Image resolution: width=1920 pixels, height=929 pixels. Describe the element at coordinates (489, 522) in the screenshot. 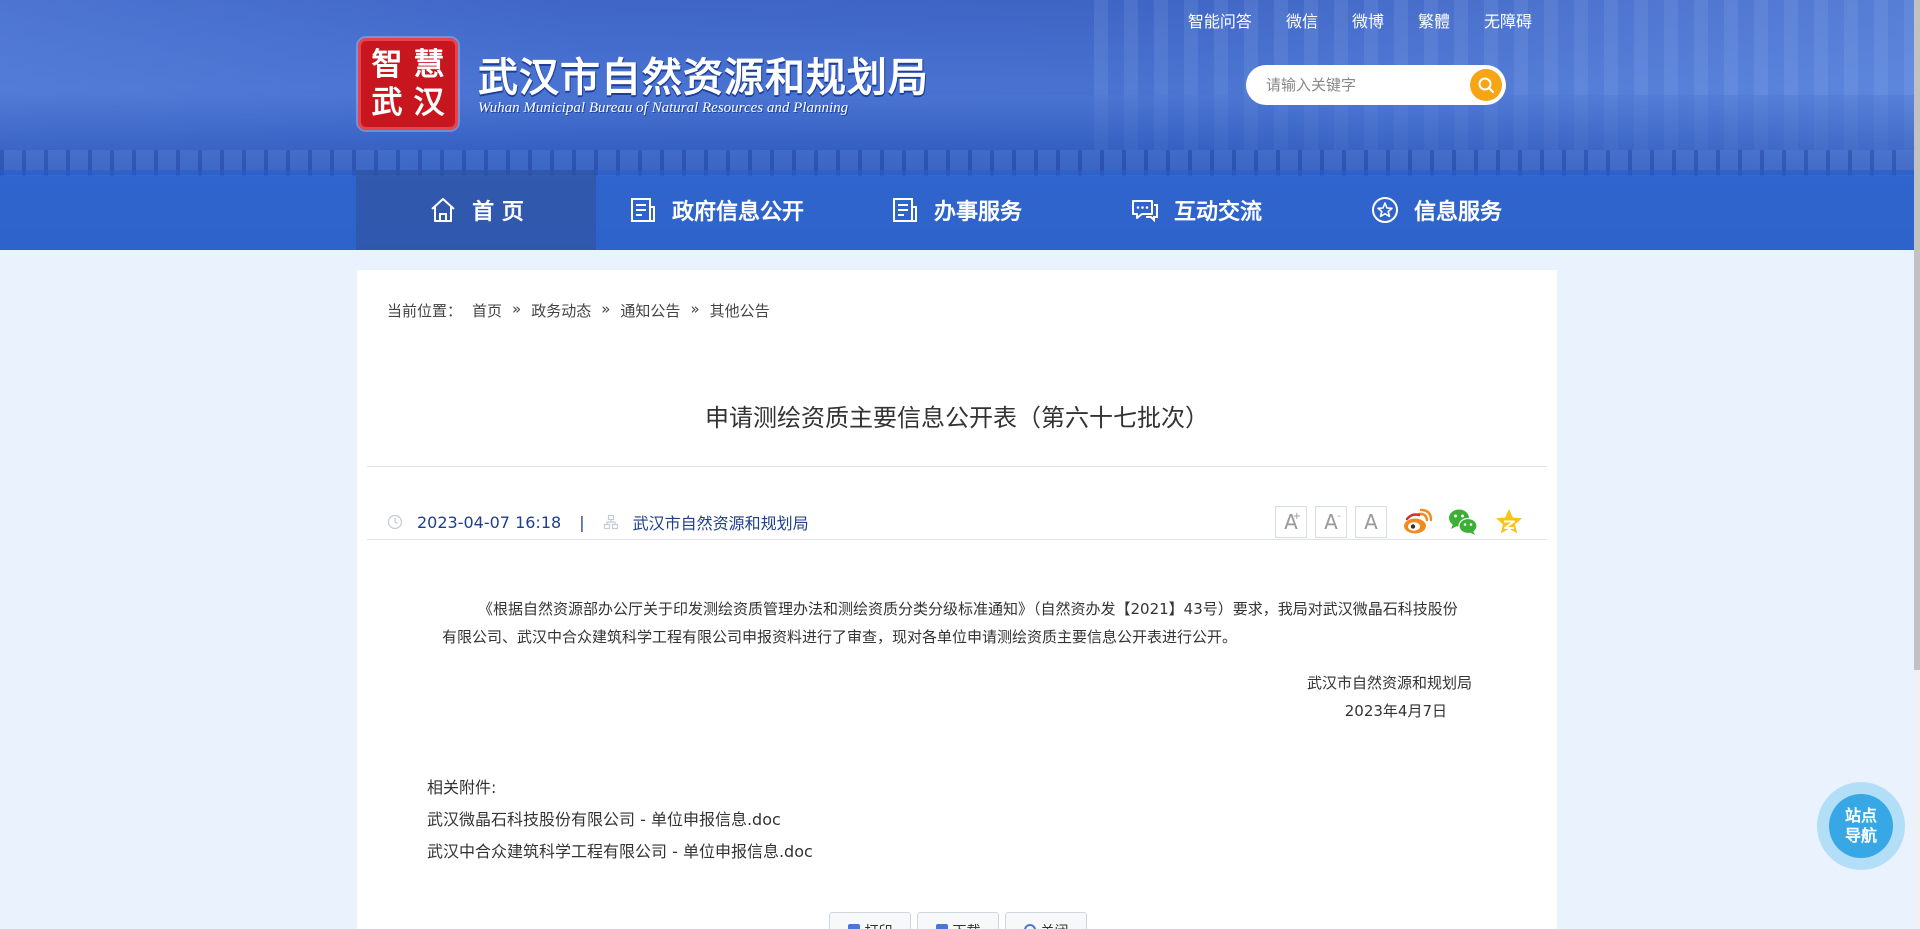

I see `publish-date: 2023-04-07 16:18` at that location.